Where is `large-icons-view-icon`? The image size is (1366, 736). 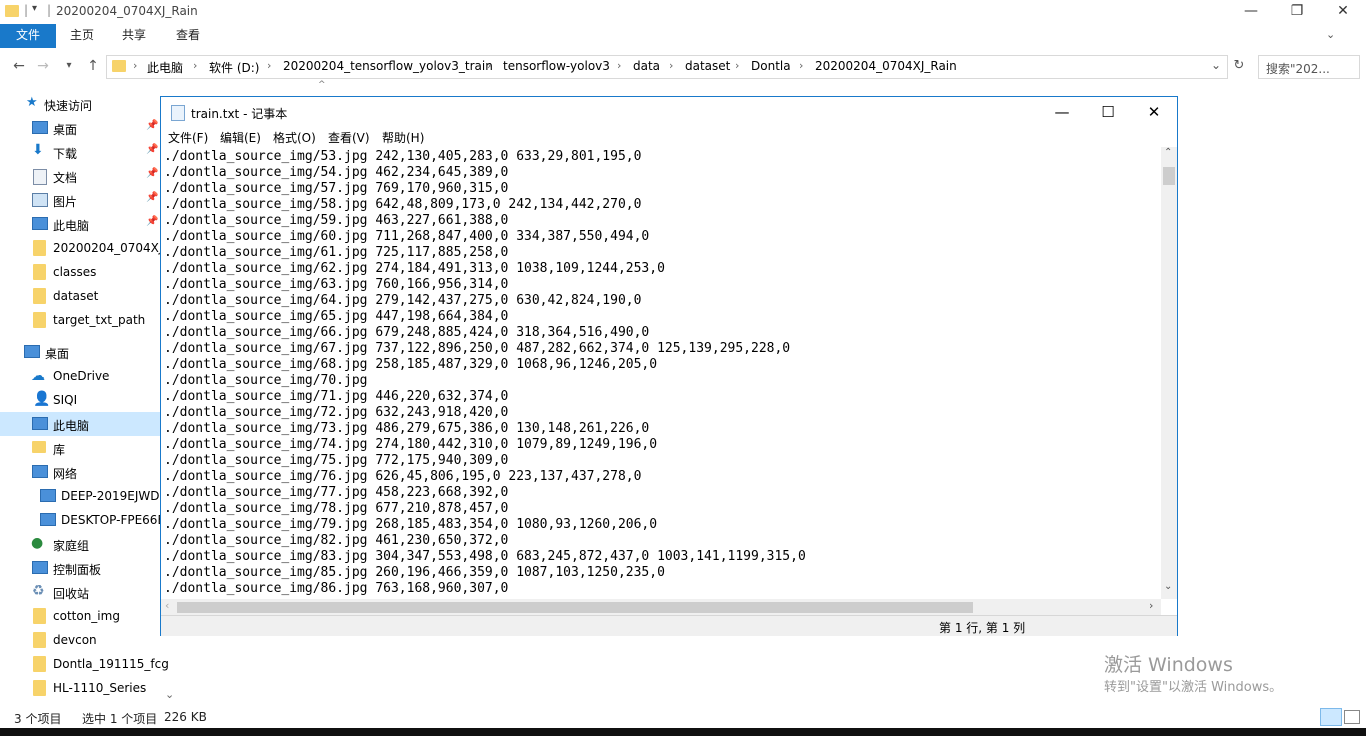
large-icons-view-icon is located at coordinates (1352, 717).